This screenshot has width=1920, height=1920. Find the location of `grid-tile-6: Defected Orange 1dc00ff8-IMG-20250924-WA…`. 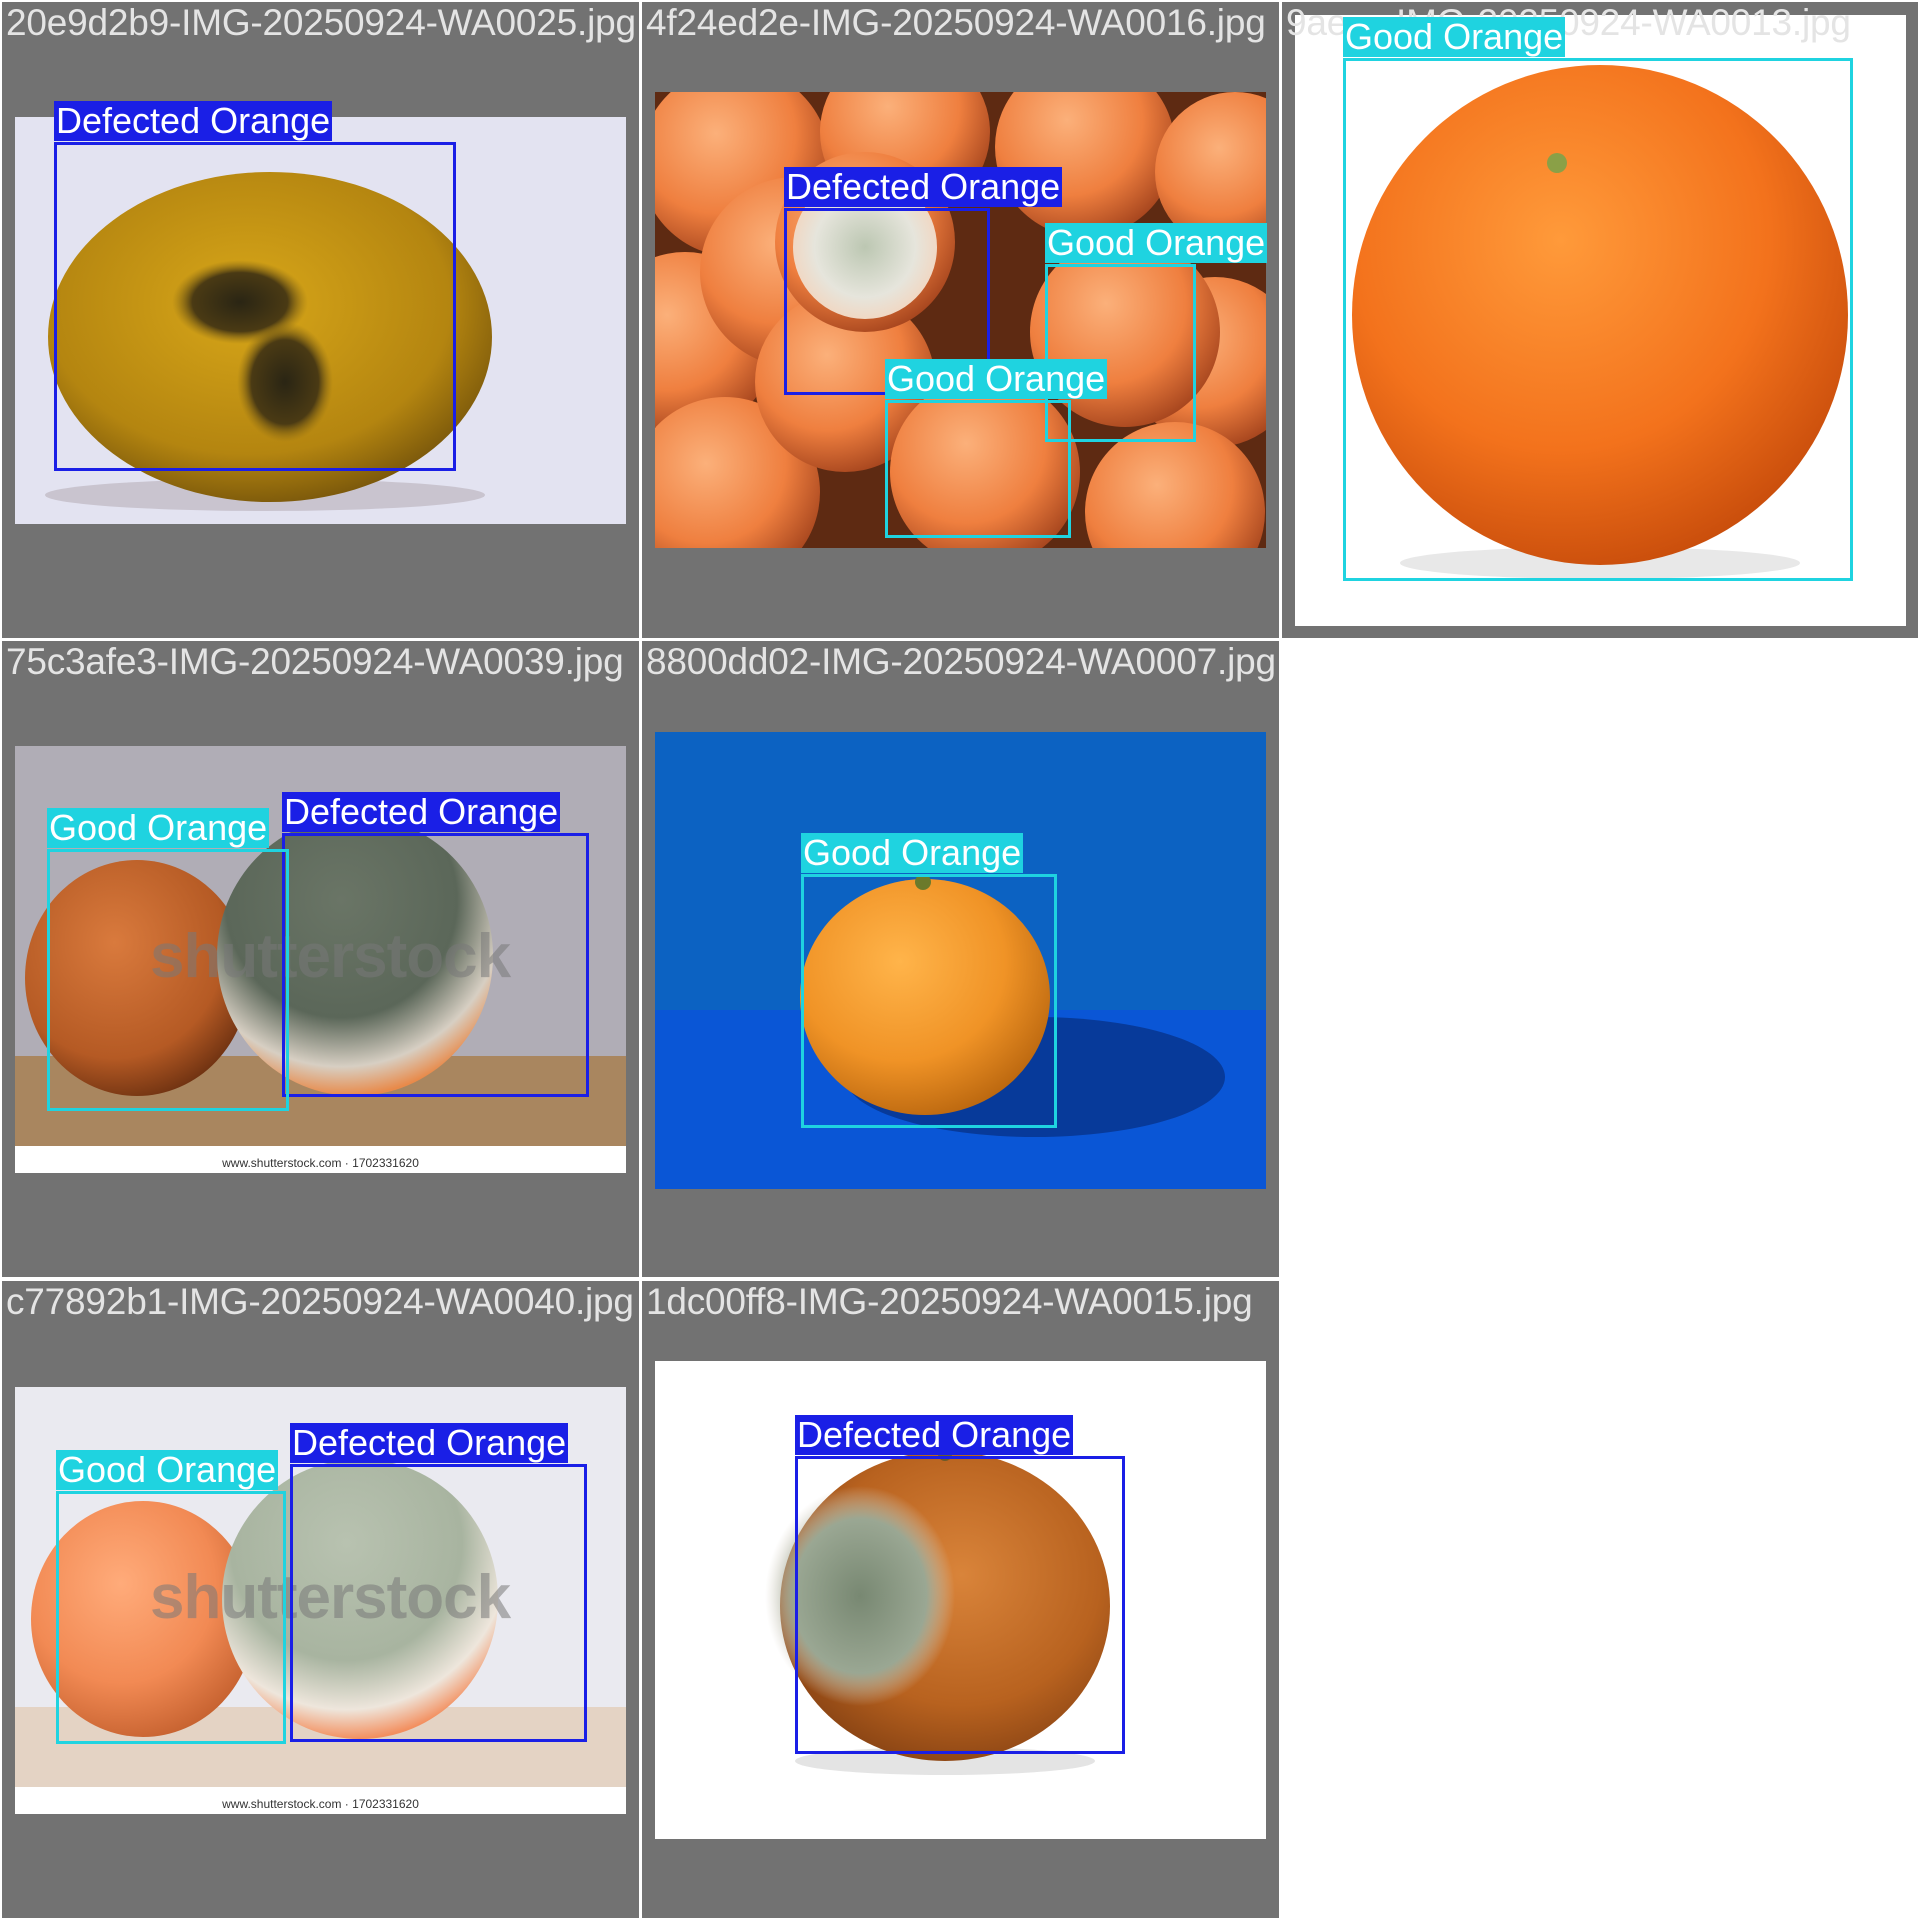

grid-tile-6: Defected Orange 1dc00ff8-IMG-20250924-WA… is located at coordinates (960, 1599).